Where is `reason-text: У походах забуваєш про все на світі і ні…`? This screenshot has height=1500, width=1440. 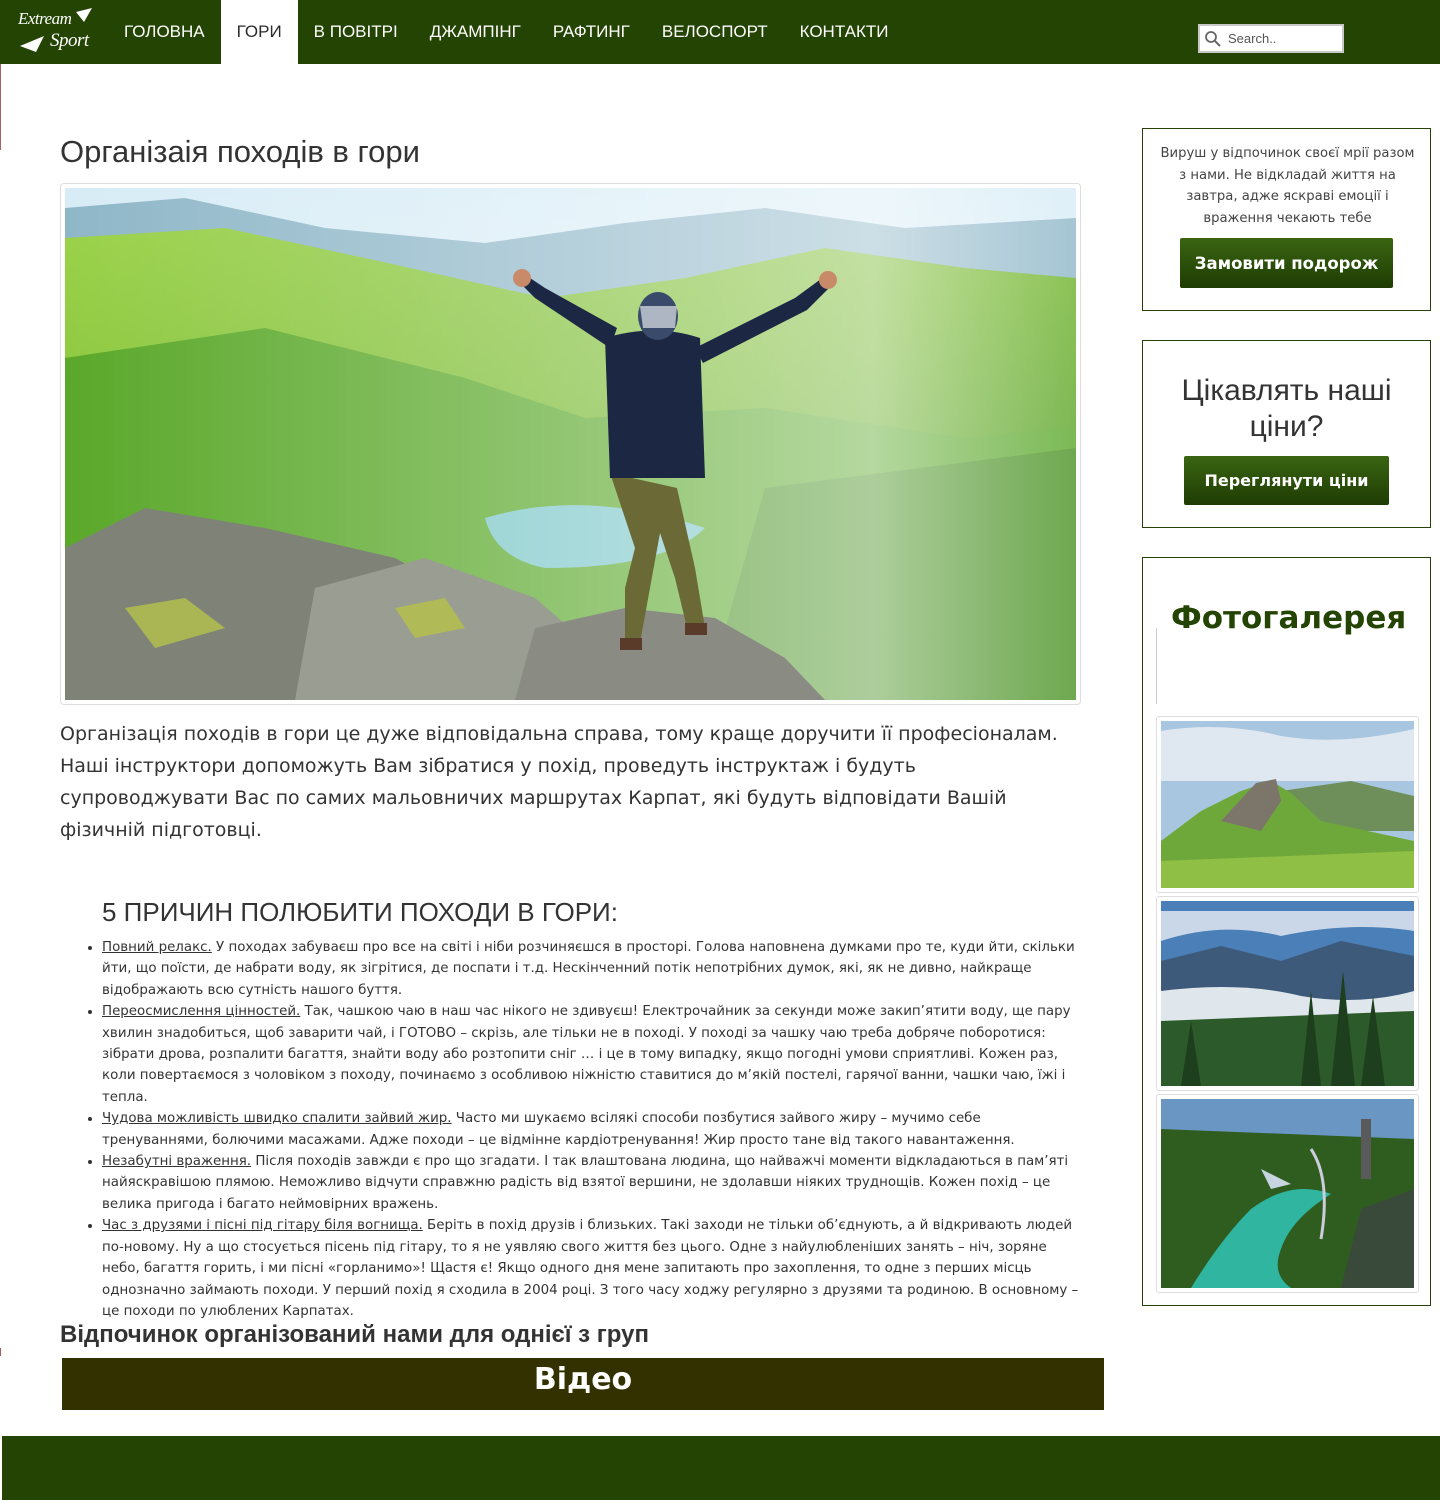 reason-text: У походах забуваєш про все на світі і ні… is located at coordinates (588, 969).